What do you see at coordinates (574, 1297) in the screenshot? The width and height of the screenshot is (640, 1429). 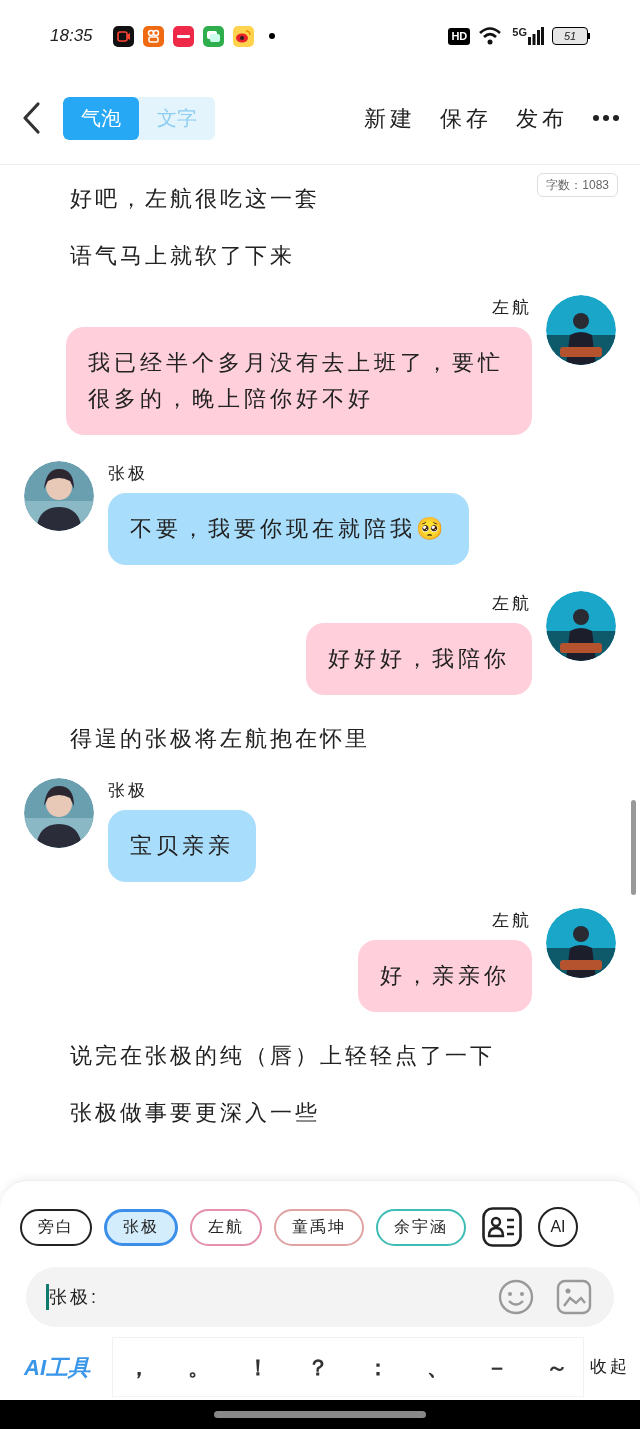 I see `image-icon` at bounding box center [574, 1297].